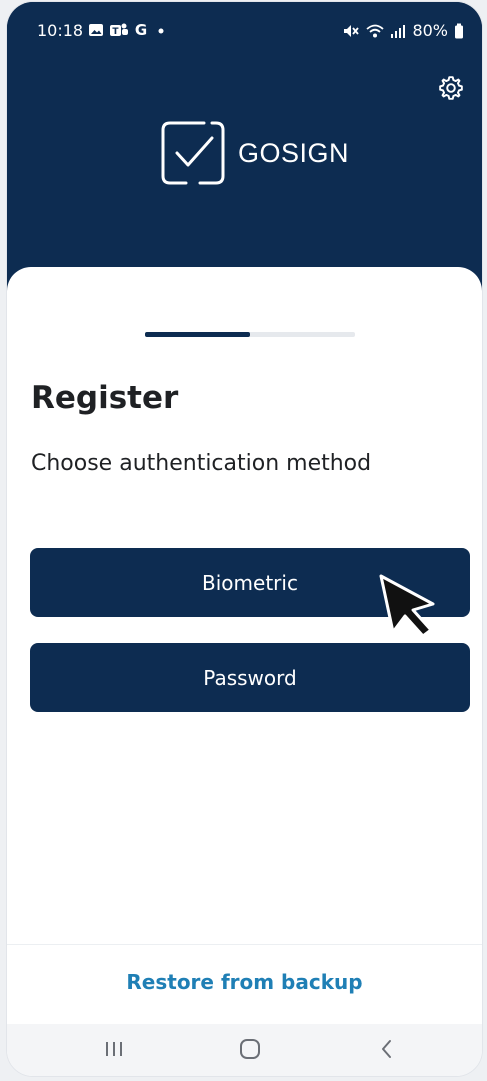 The height and width of the screenshot is (1081, 487). What do you see at coordinates (352, 30) in the screenshot?
I see `mute-icon` at bounding box center [352, 30].